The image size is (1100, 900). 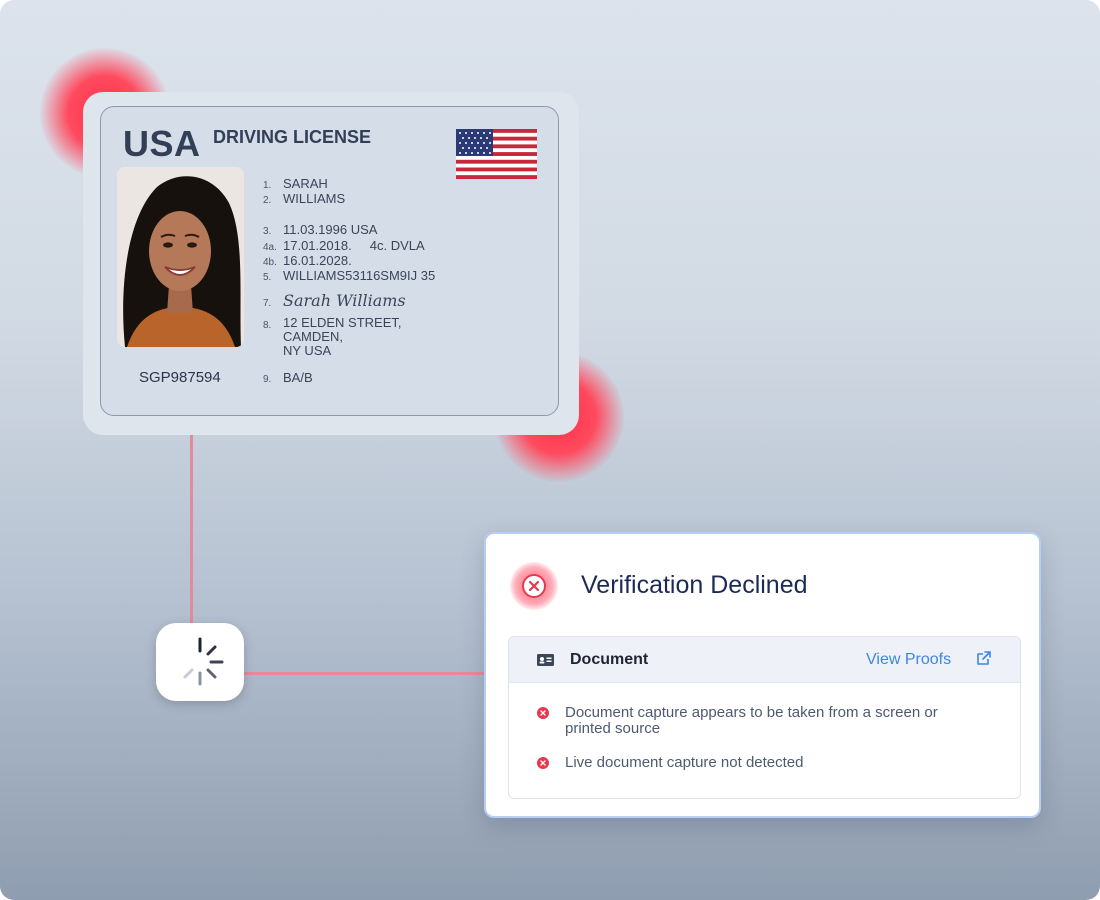 What do you see at coordinates (203, 661) in the screenshot?
I see `loading-spinner-icon` at bounding box center [203, 661].